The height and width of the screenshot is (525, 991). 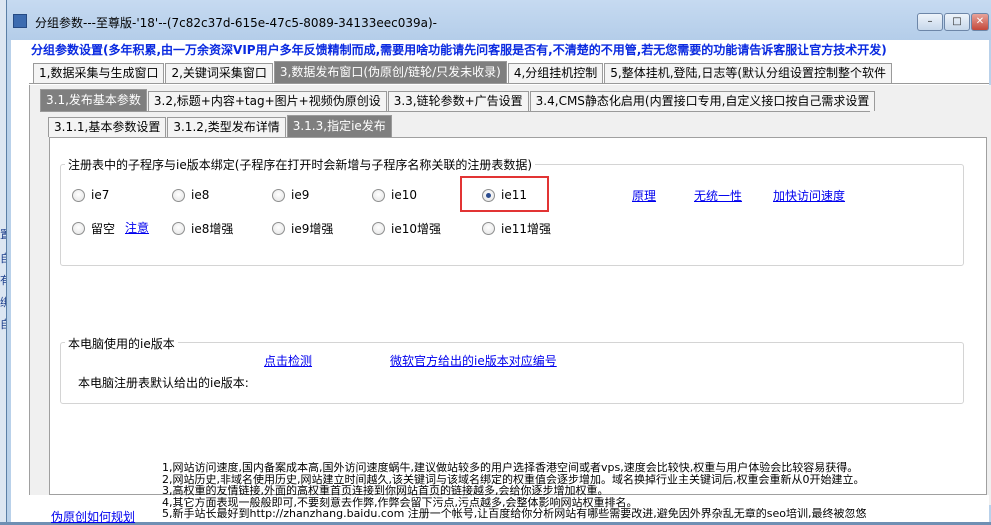 What do you see at coordinates (957, 22) in the screenshot?
I see `maximize-button: □` at bounding box center [957, 22].